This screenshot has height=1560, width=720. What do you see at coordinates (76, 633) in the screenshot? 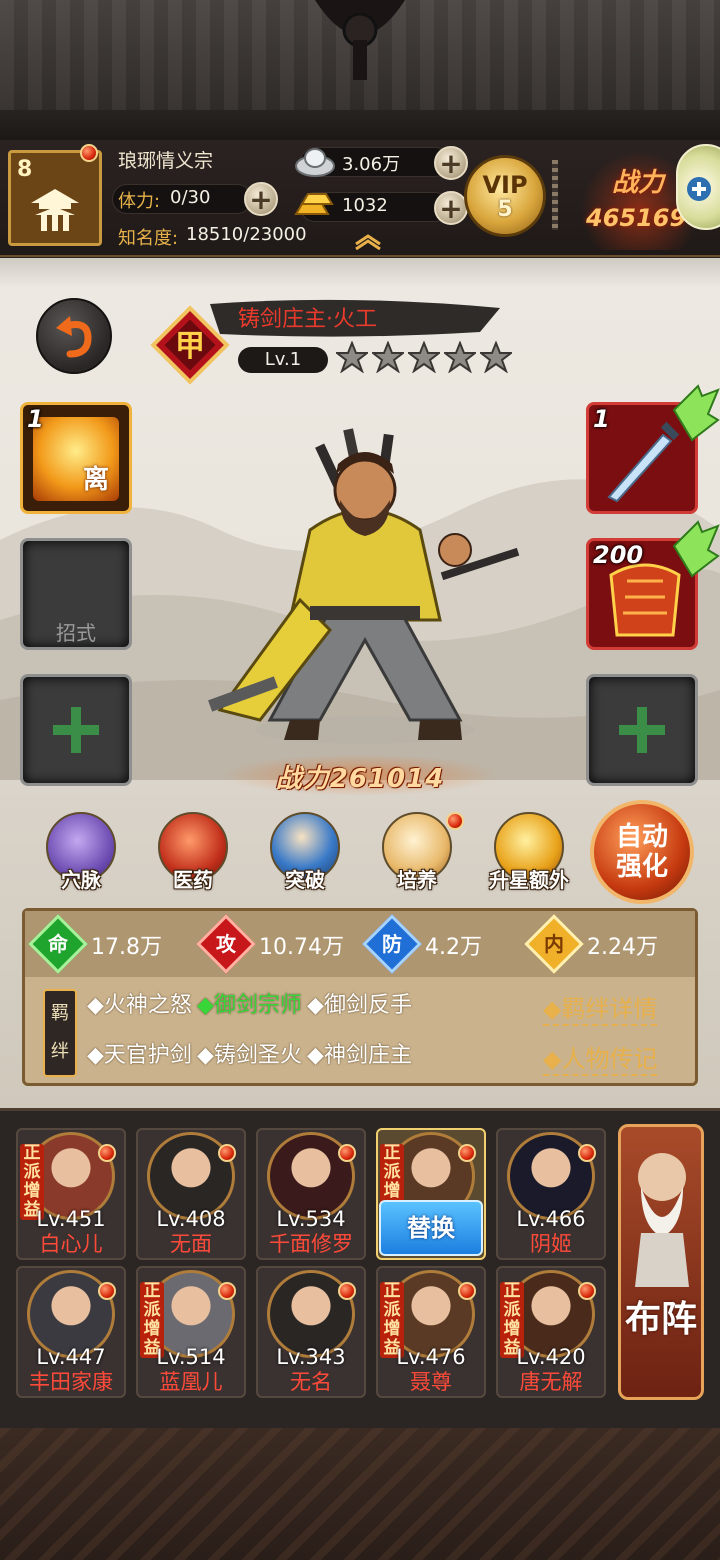
I see `skill-slot-label: 招式` at bounding box center [76, 633].